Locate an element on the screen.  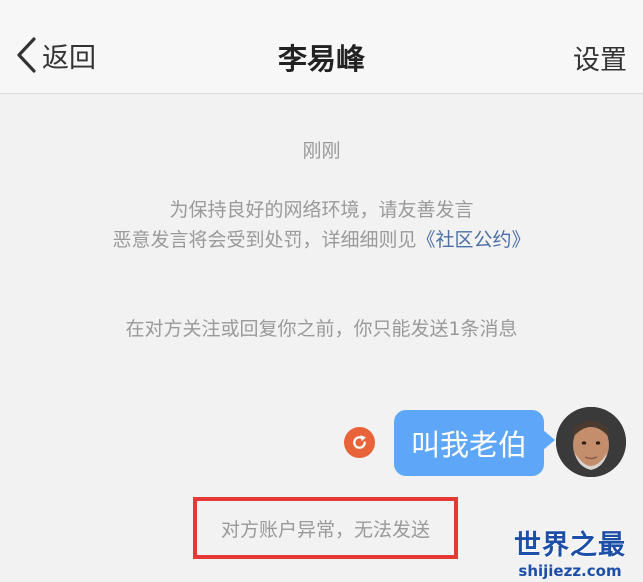
message-timestamp: 刚刚 is located at coordinates (321, 151).